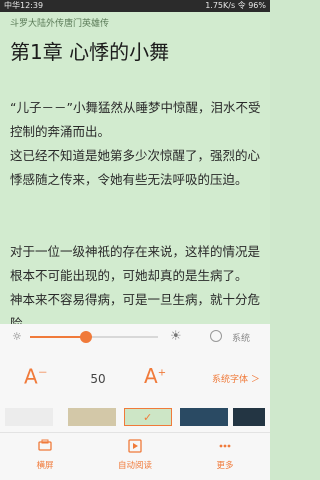 This screenshot has height=480, width=320. I want to click on increase-font-button: A+, so click(155, 376).